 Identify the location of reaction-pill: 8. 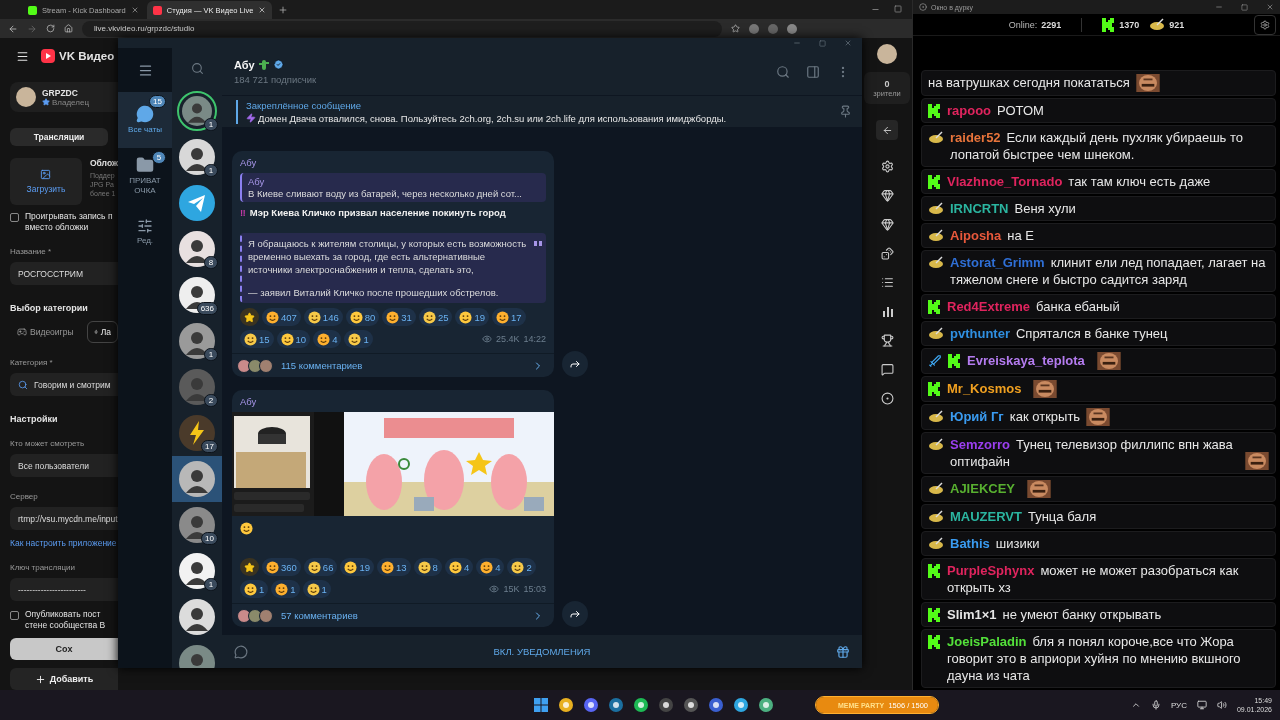
(427, 567).